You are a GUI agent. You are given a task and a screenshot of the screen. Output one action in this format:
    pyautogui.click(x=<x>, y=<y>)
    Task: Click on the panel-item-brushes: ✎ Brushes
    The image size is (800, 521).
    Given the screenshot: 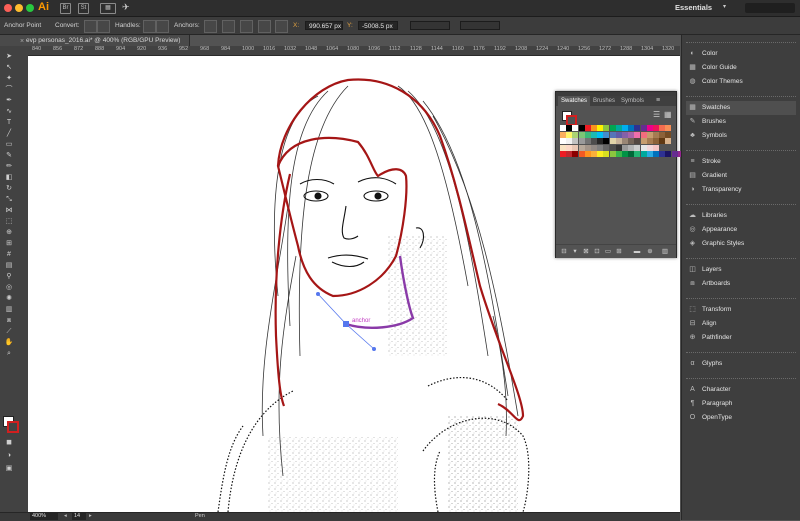 What is the action you would take?
    pyautogui.click(x=741, y=122)
    